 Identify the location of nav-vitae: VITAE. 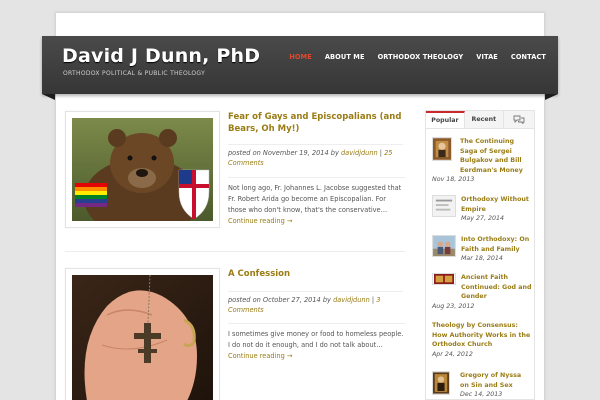
(487, 57).